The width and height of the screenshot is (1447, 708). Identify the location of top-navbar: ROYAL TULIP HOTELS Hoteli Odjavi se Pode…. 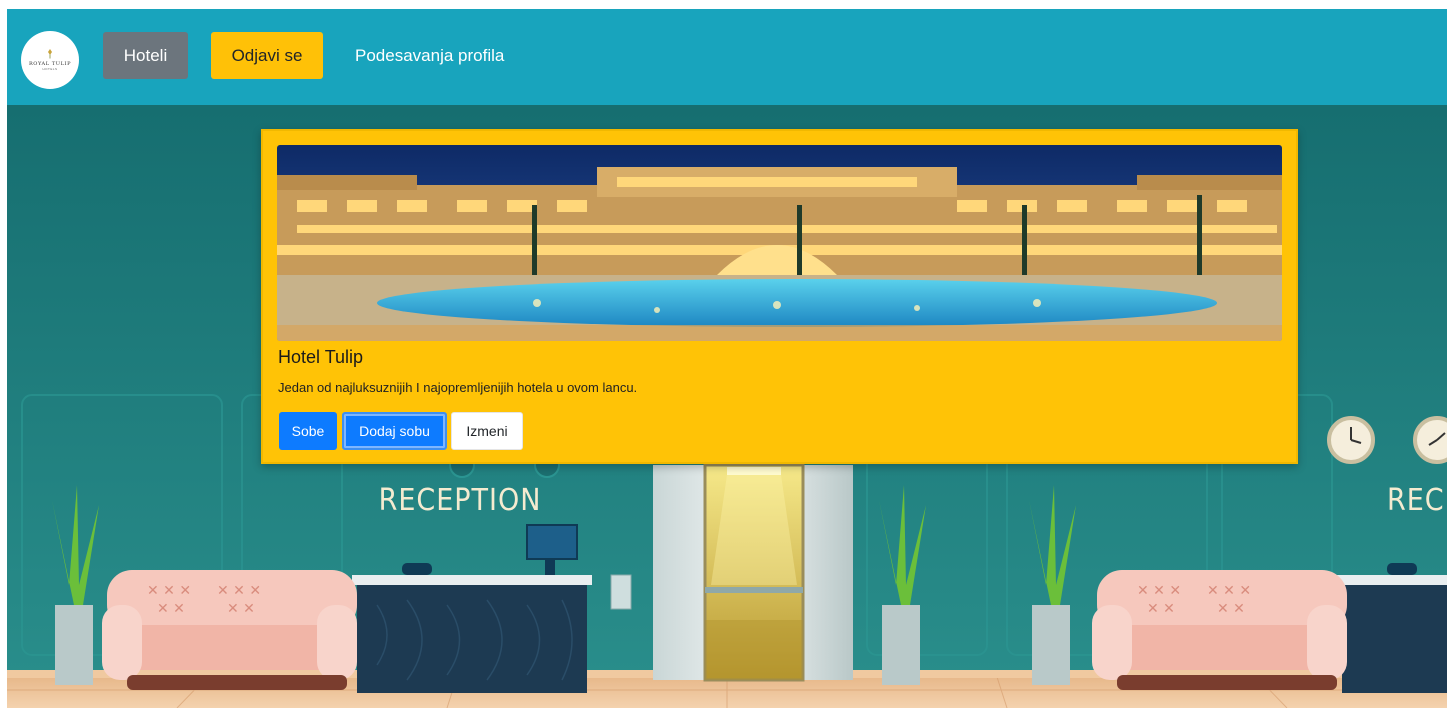
(727, 57).